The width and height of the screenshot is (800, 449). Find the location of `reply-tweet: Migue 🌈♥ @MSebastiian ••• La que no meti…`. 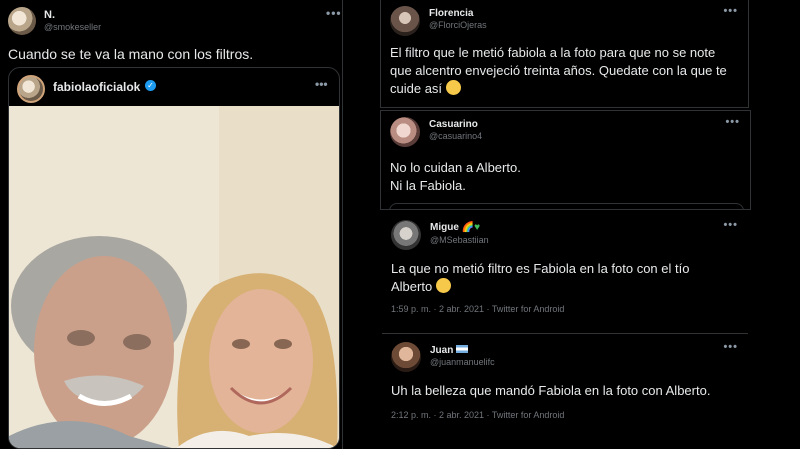

reply-tweet: Migue 🌈♥ @MSebastiian ••• La que no meti… is located at coordinates (565, 272).